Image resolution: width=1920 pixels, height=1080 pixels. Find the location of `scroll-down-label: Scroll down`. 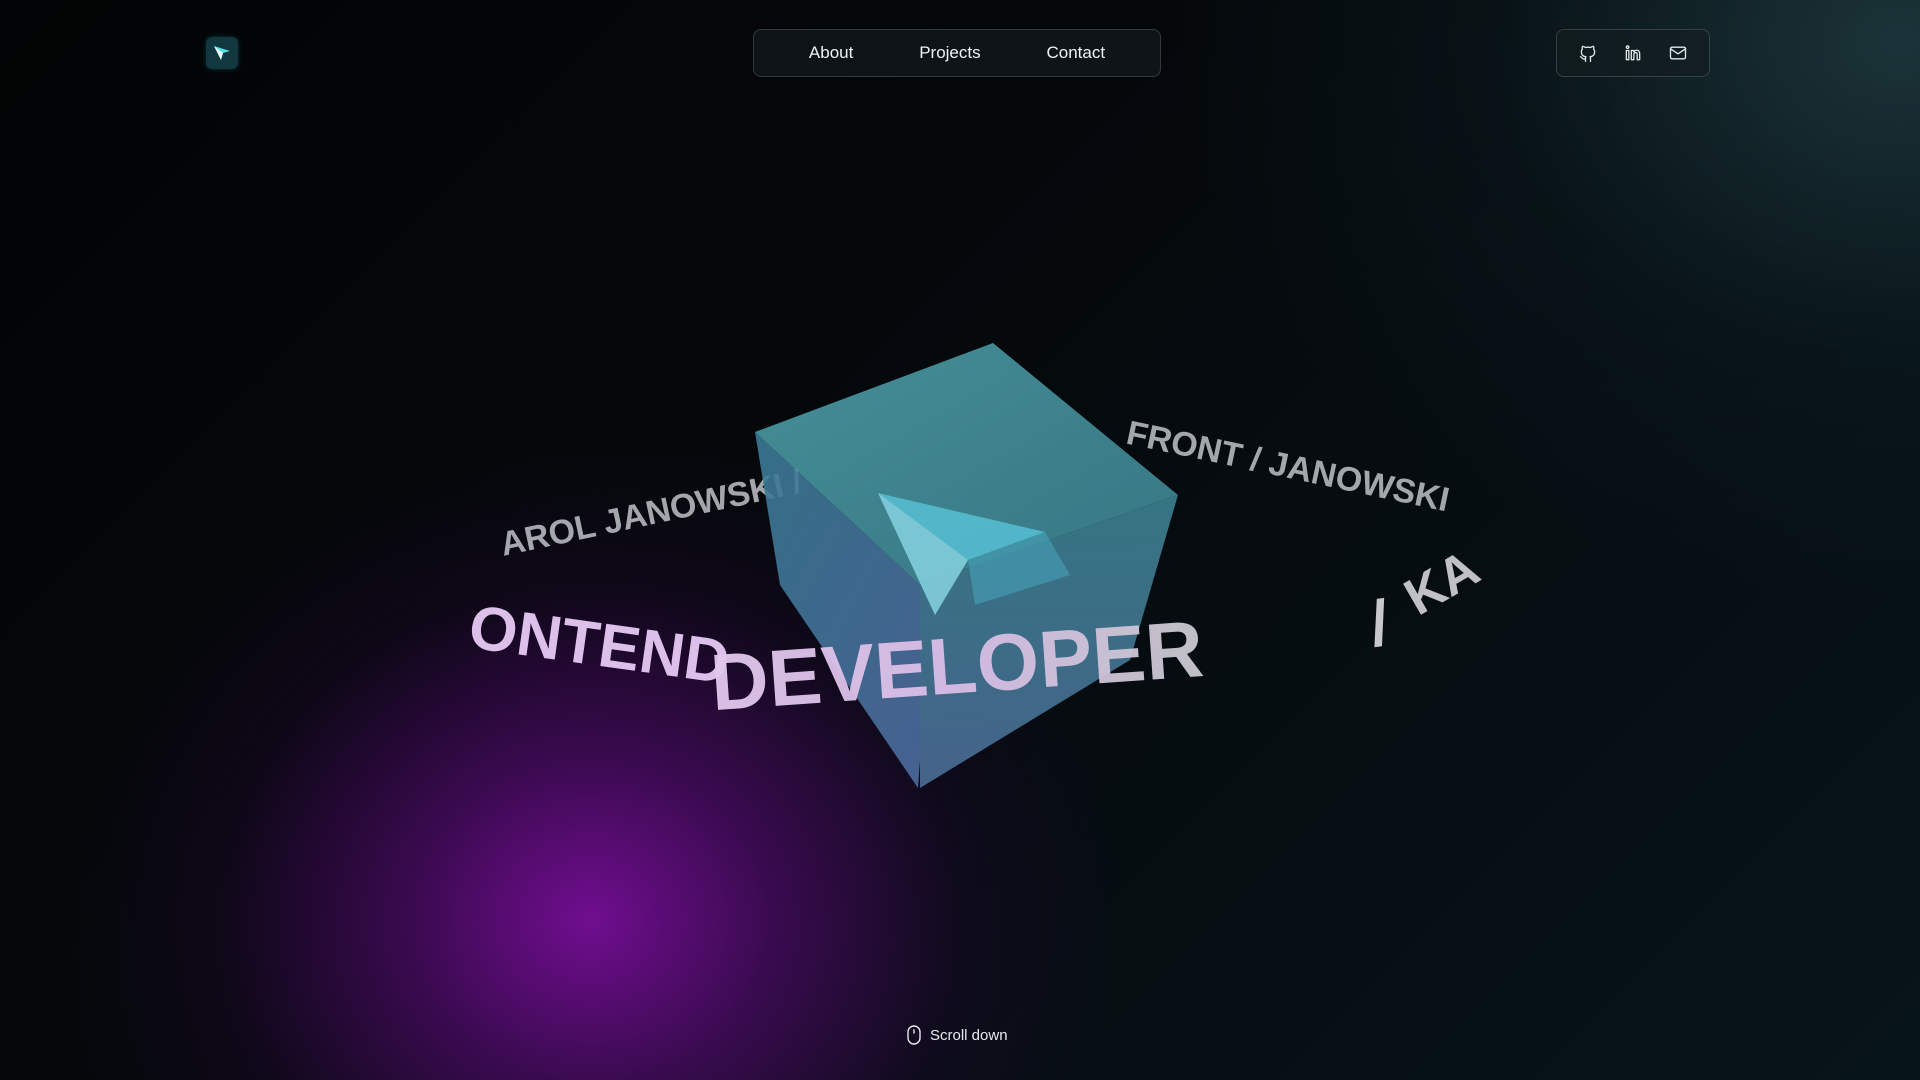

scroll-down-label: Scroll down is located at coordinates (969, 1035).